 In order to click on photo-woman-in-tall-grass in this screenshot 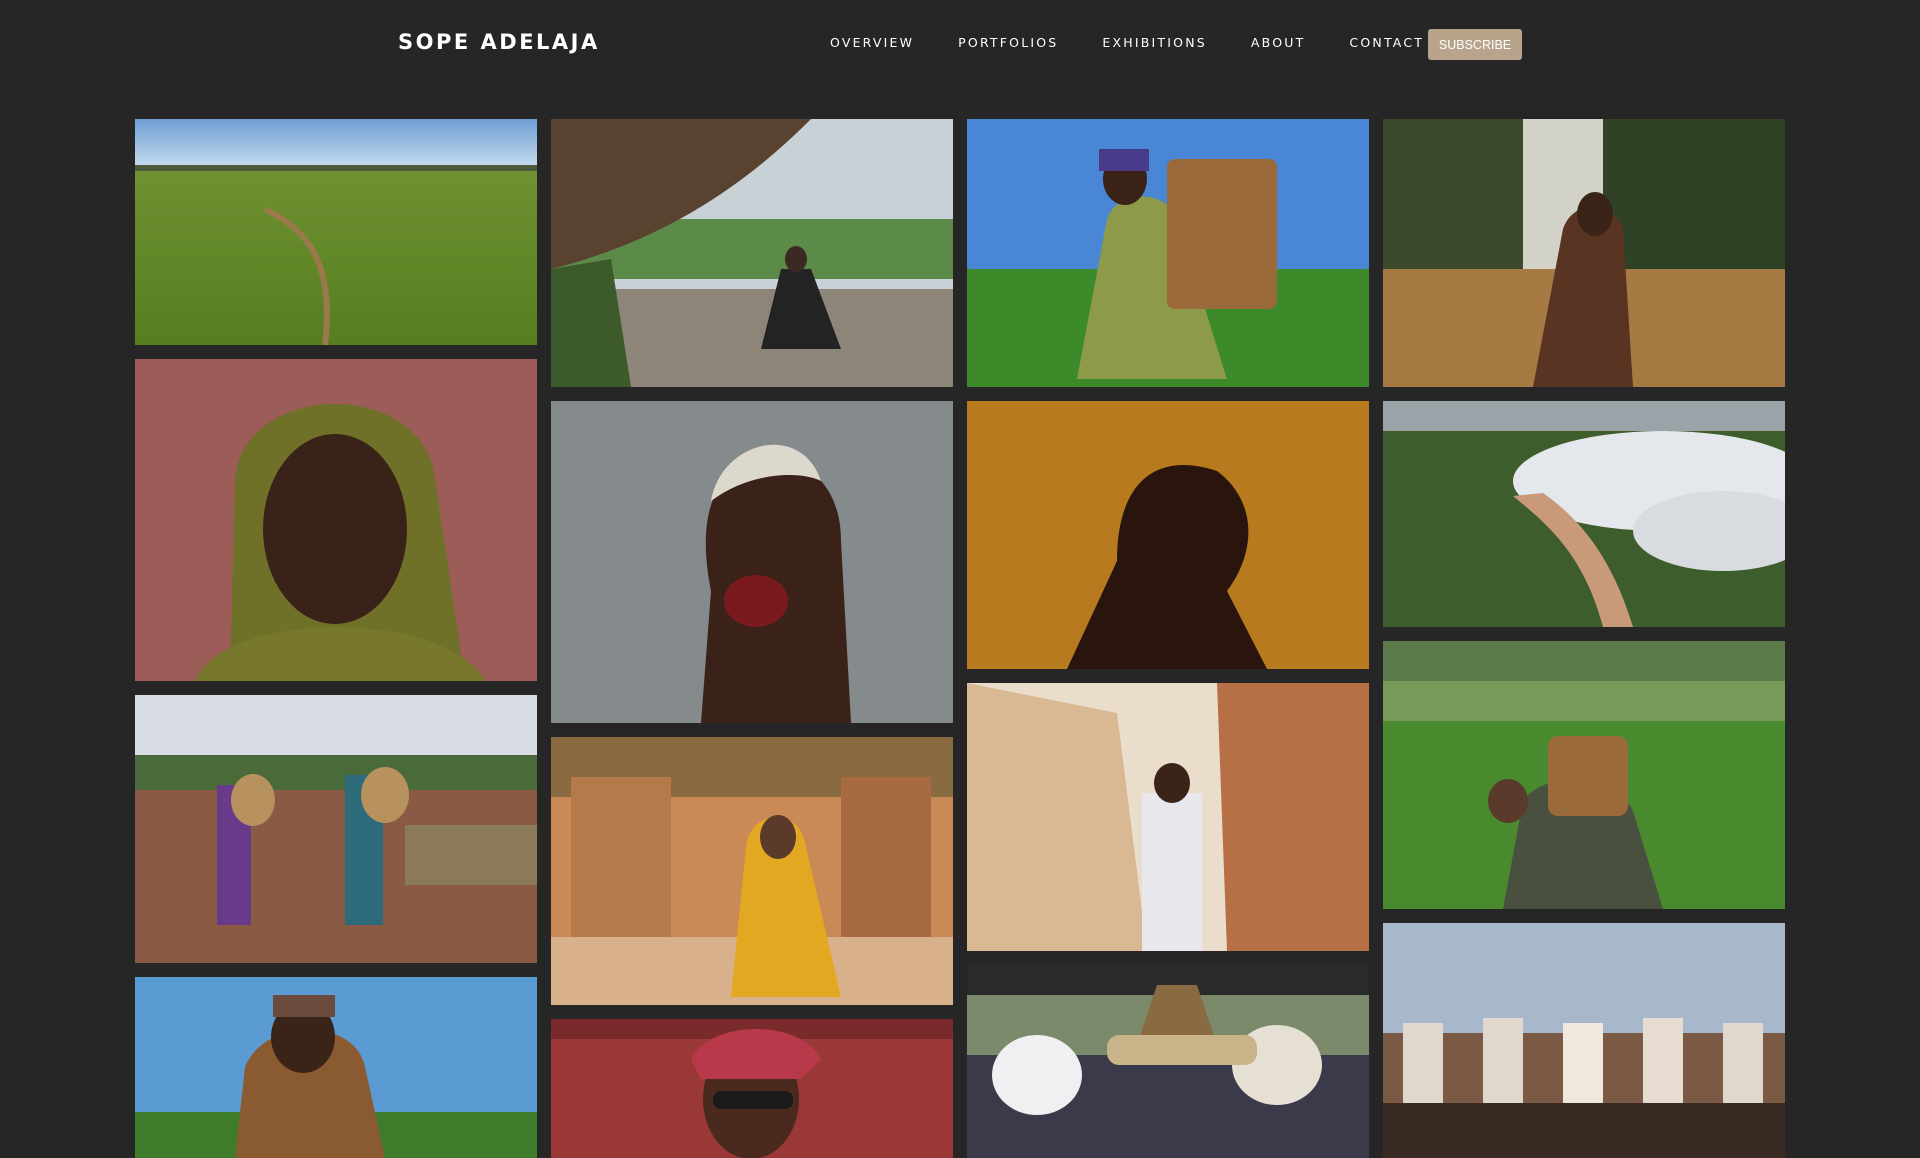, I will do `click(1584, 253)`.